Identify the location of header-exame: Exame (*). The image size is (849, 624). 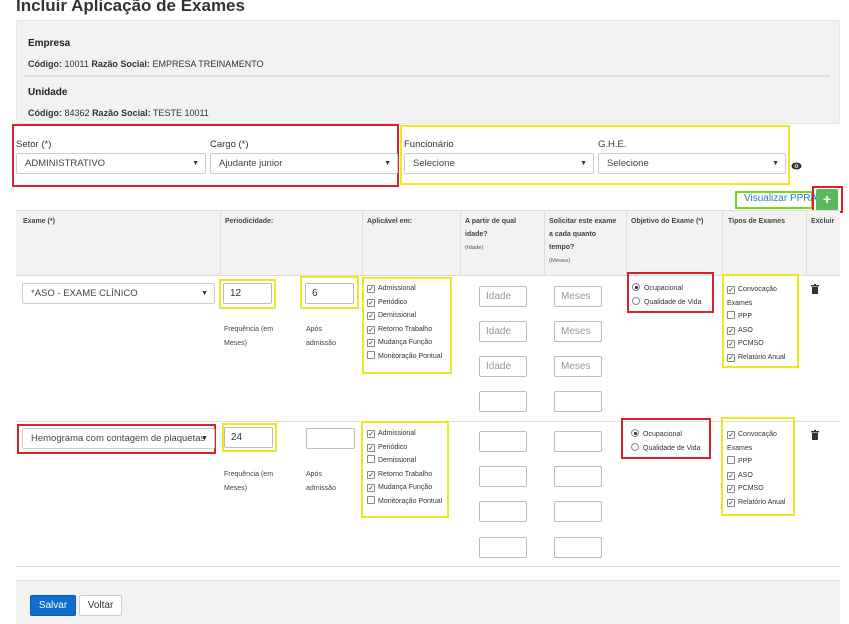
(39, 221).